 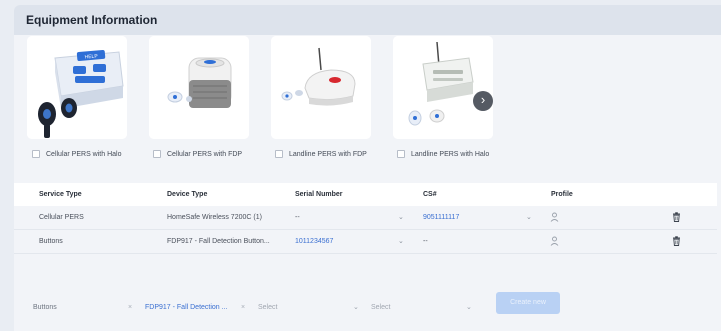 What do you see at coordinates (450, 154) in the screenshot?
I see `option-label: Landline PERS with Halo` at bounding box center [450, 154].